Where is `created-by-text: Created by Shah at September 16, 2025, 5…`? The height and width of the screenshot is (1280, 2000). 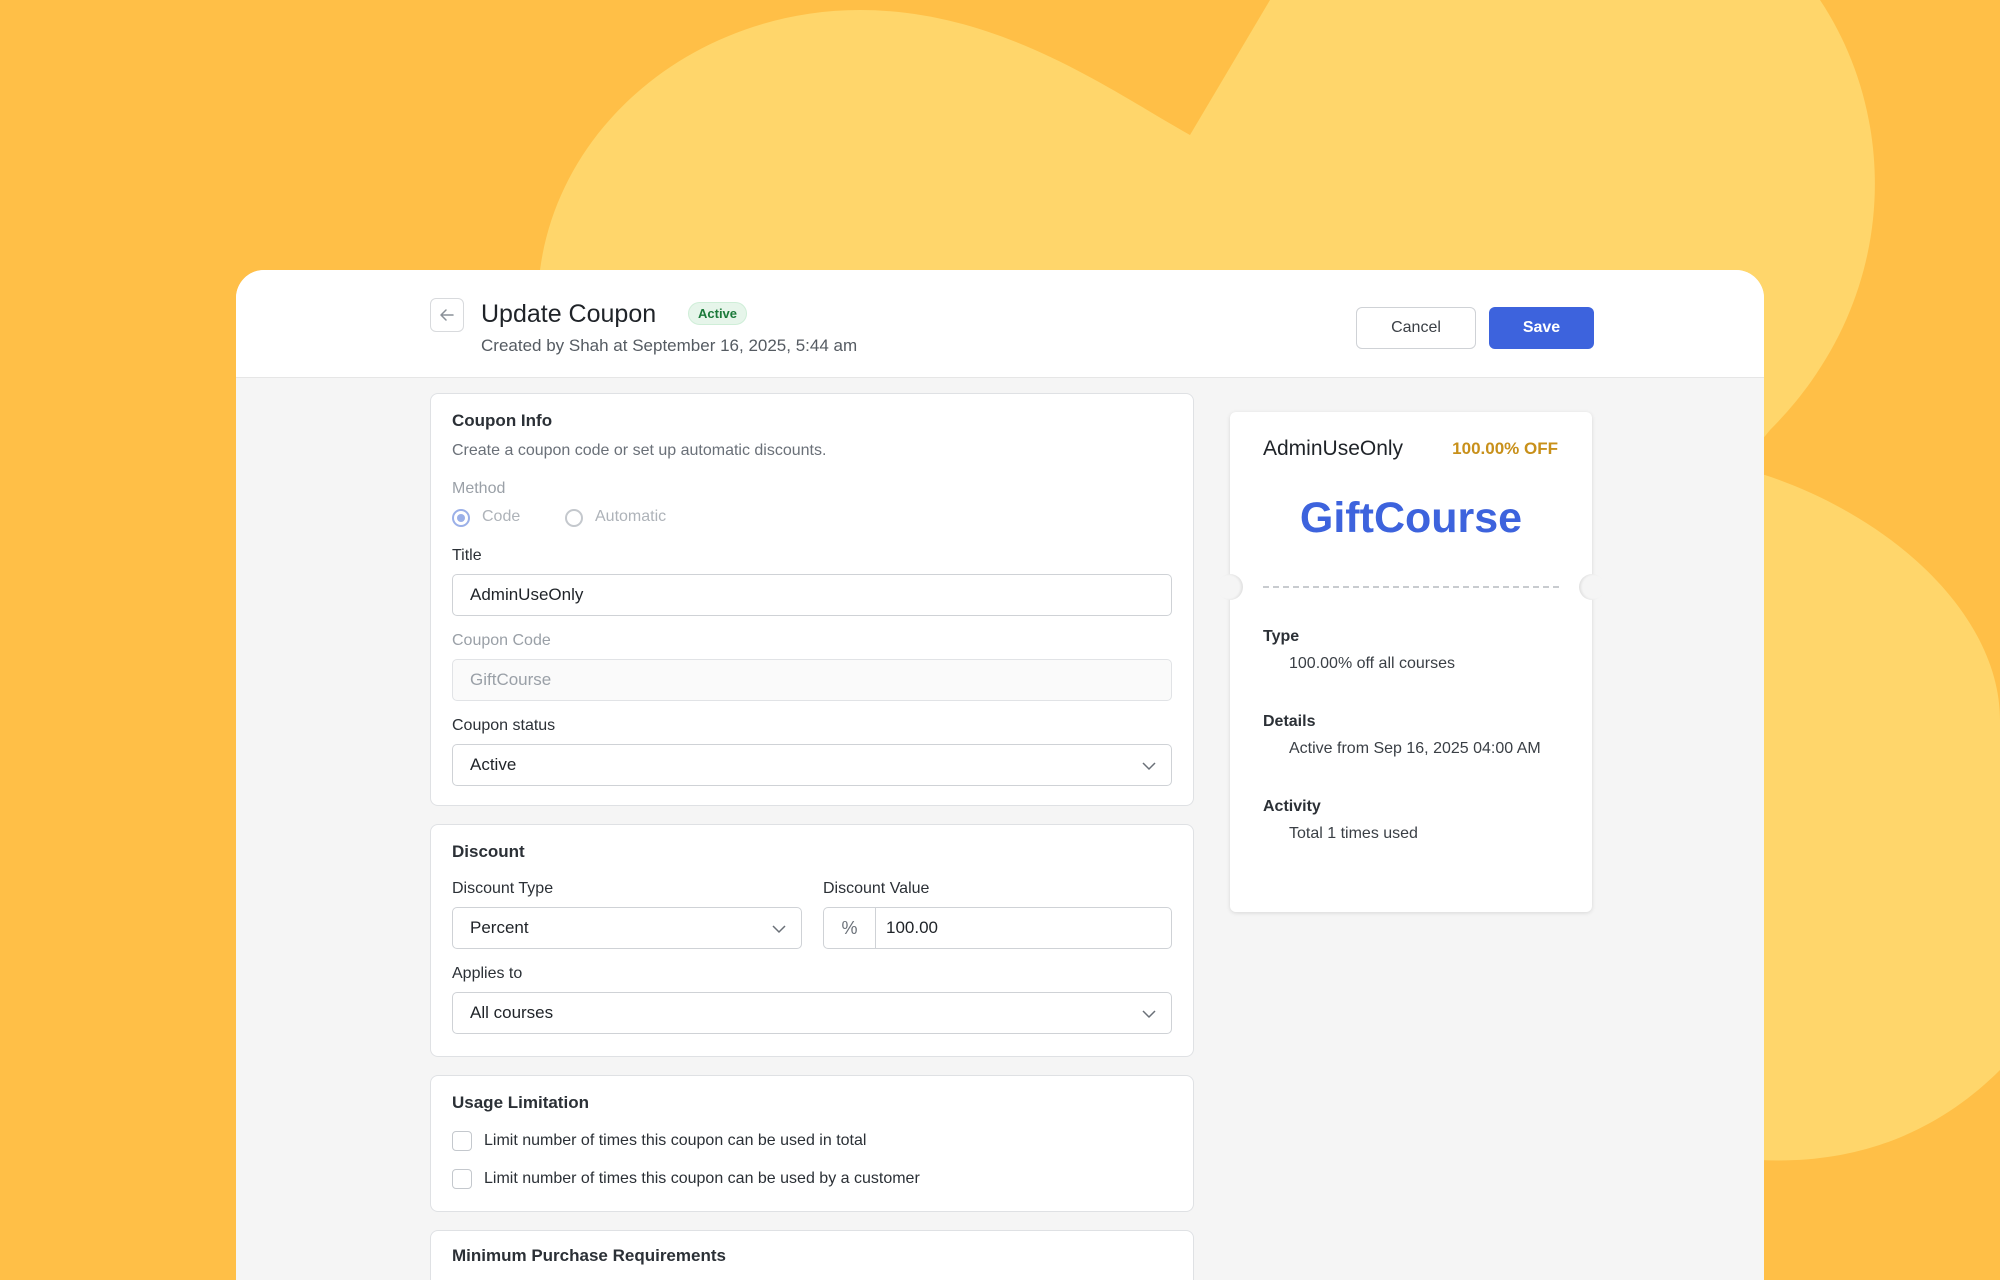 created-by-text: Created by Shah at September 16, 2025, 5… is located at coordinates (669, 345).